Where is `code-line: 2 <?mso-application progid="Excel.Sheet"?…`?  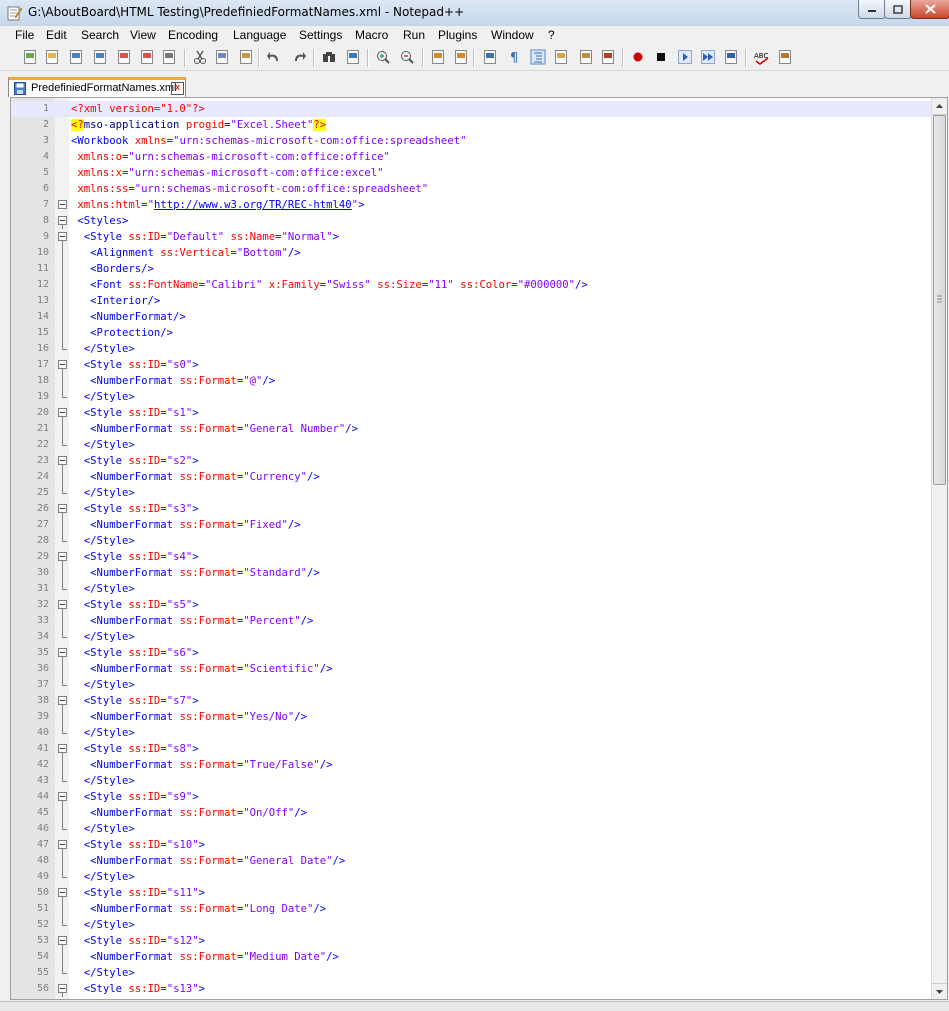 code-line: 2 <?mso-application progid="Excel.Sheet"?… is located at coordinates (471, 125).